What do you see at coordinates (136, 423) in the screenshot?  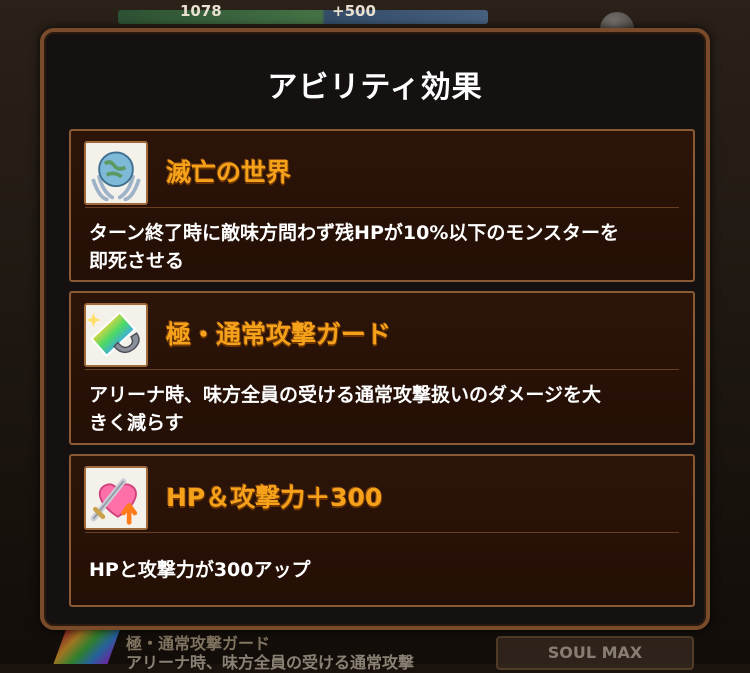 I see `ability-description-line: きく減らす` at bounding box center [136, 423].